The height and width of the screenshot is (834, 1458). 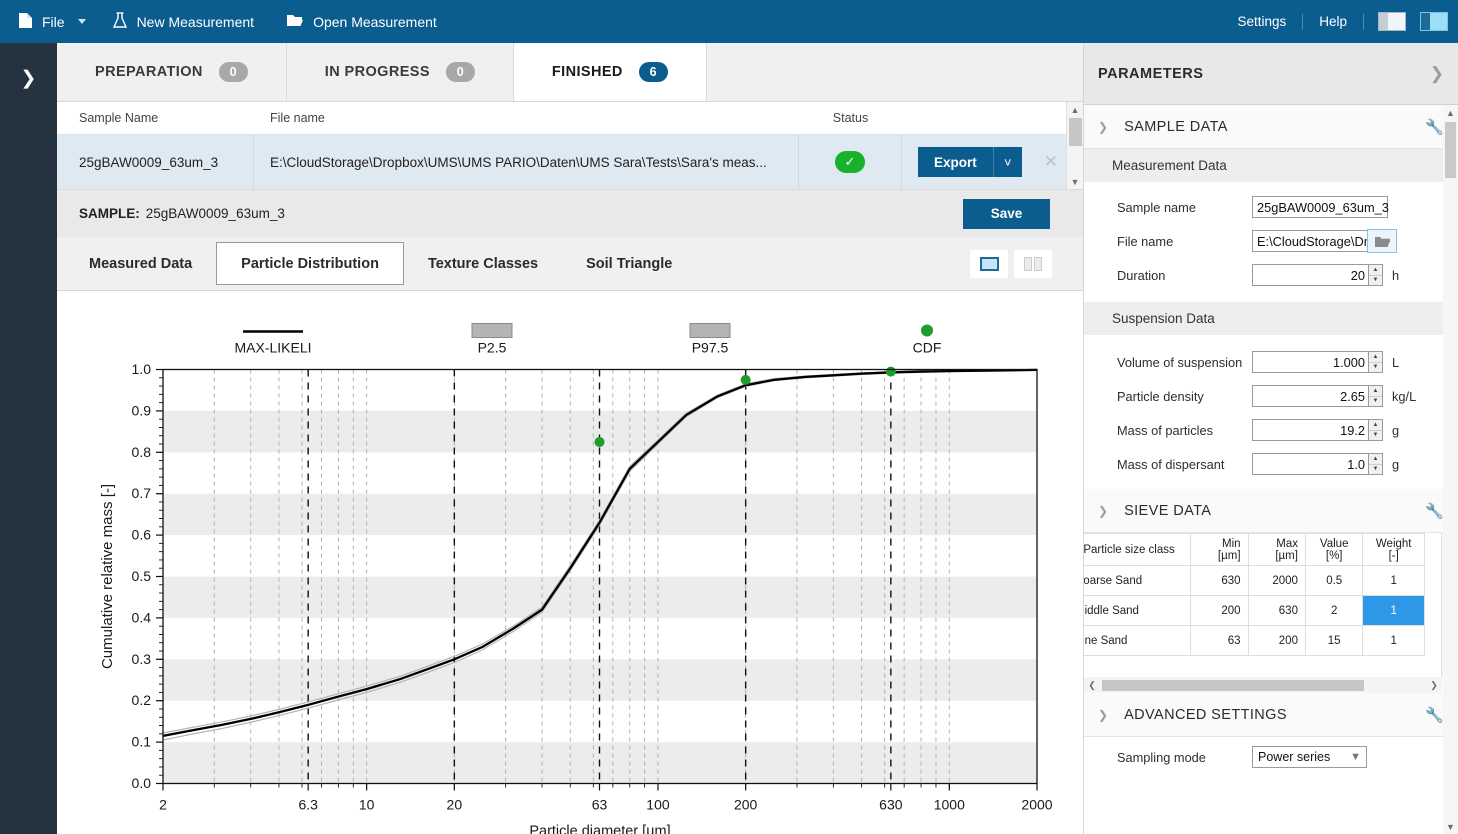 I want to click on particle-density-input: 2.65, so click(x=1310, y=396).